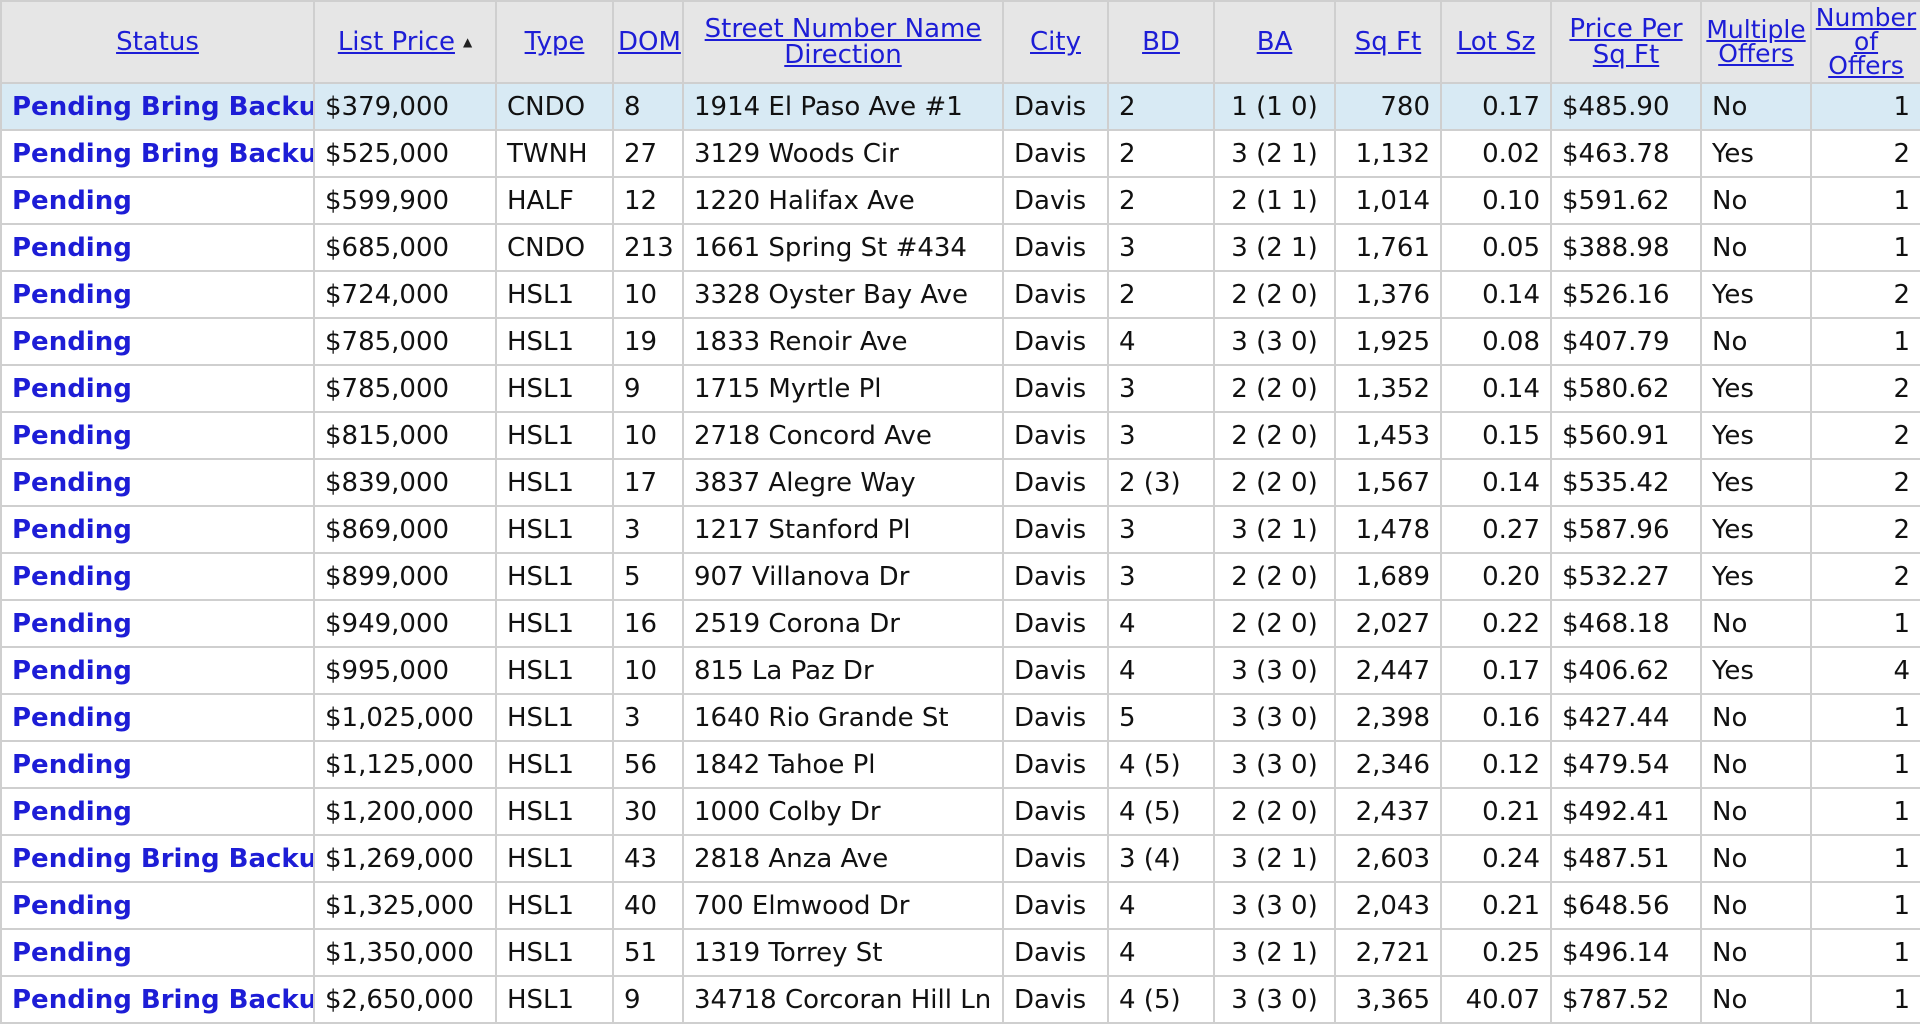 This screenshot has height=1024, width=1920. Describe the element at coordinates (1274, 294) in the screenshot. I see `ba-cell: 2 (2 0)` at that location.